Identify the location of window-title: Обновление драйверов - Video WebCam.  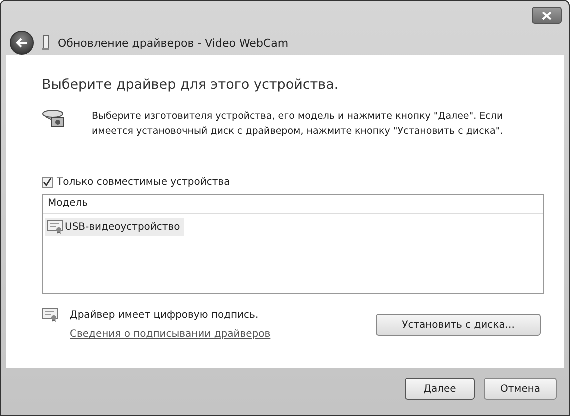
(173, 43).